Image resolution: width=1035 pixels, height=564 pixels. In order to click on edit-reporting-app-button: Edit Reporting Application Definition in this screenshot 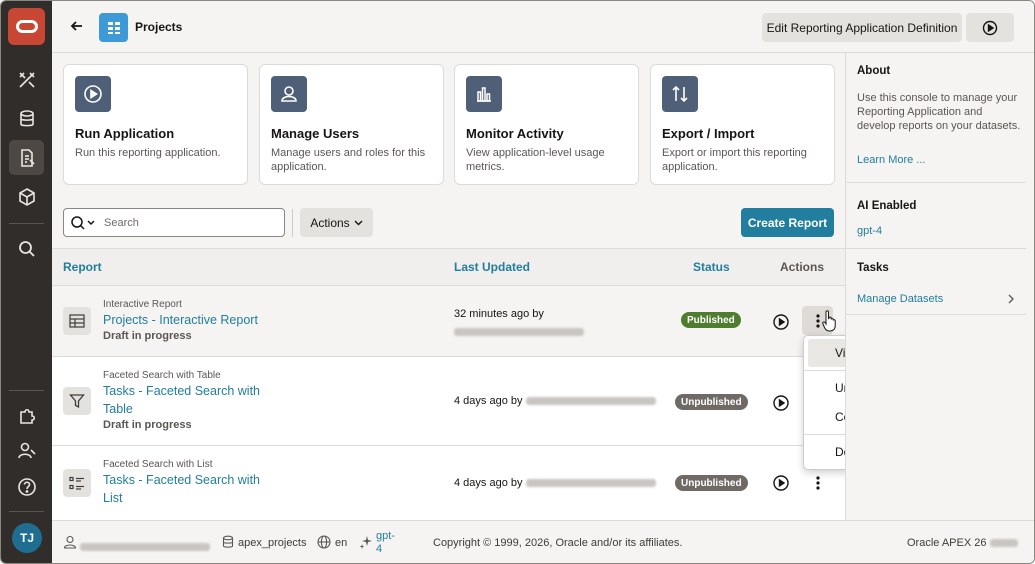, I will do `click(862, 27)`.